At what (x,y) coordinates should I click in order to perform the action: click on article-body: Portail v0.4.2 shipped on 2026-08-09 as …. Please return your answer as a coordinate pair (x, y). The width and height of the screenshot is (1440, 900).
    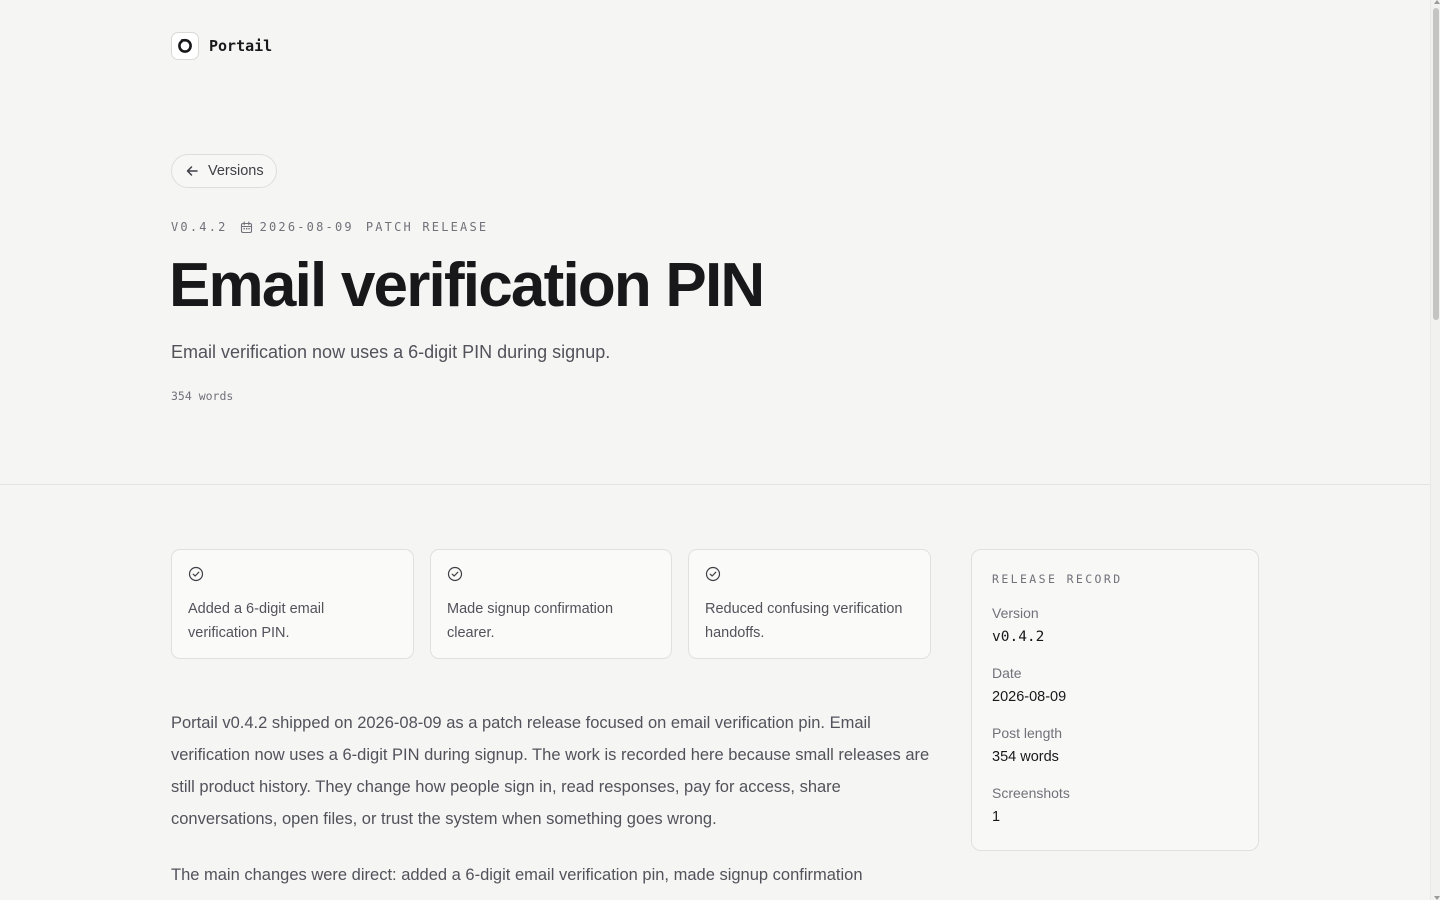
    Looking at the image, I should click on (553, 799).